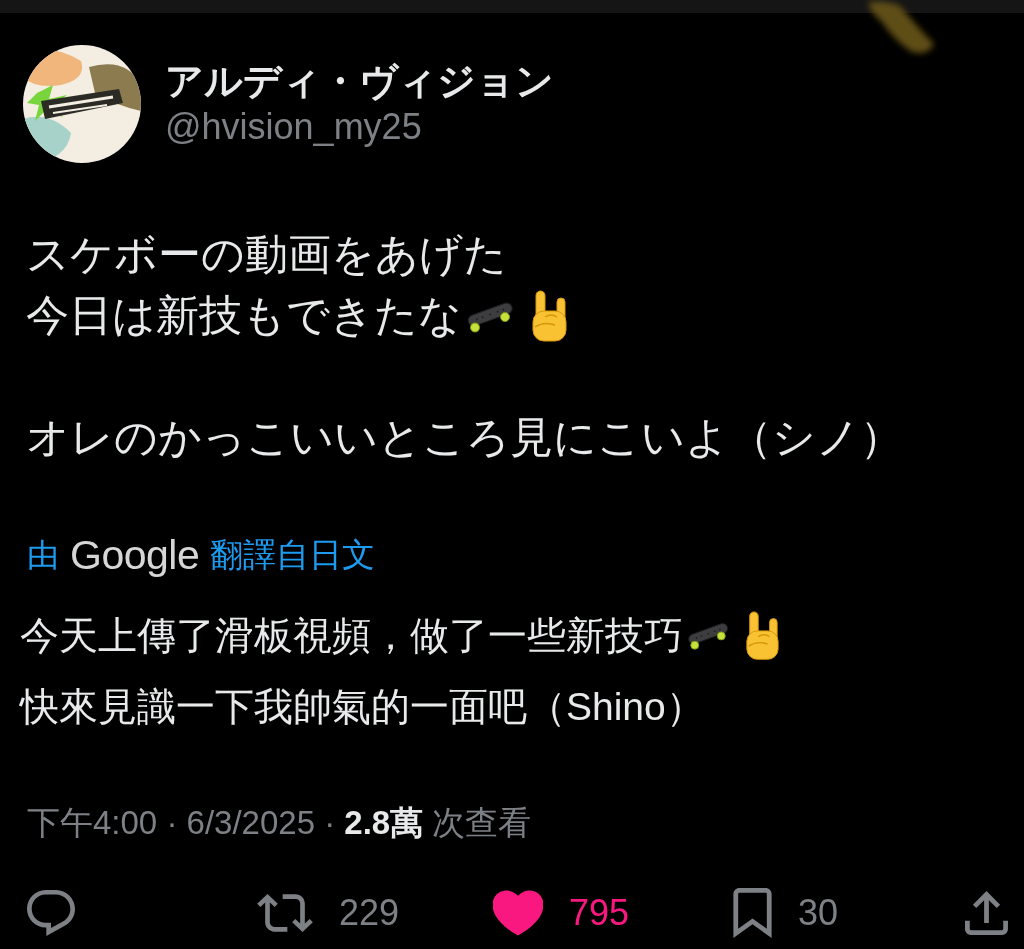 Image resolution: width=1024 pixels, height=949 pixels. I want to click on bookmark-icon, so click(752, 913).